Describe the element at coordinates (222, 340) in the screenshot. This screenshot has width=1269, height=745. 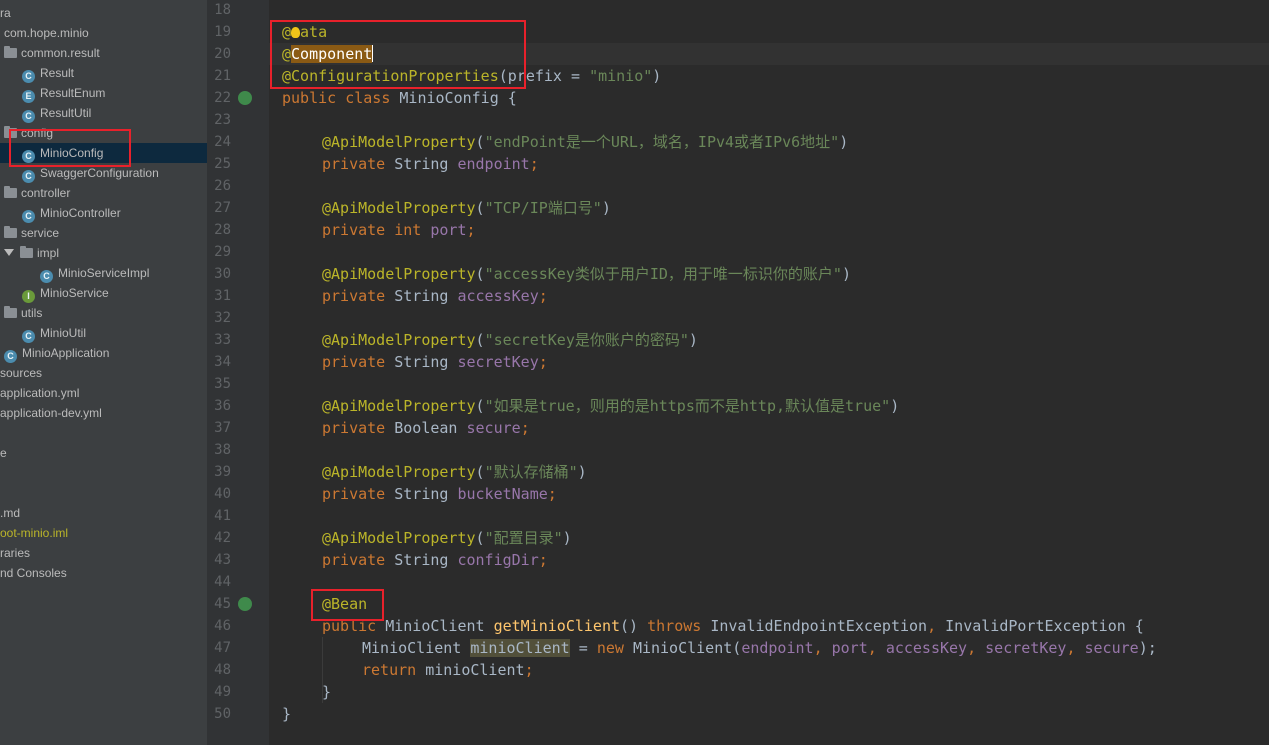
I see `line-number: 33` at that location.